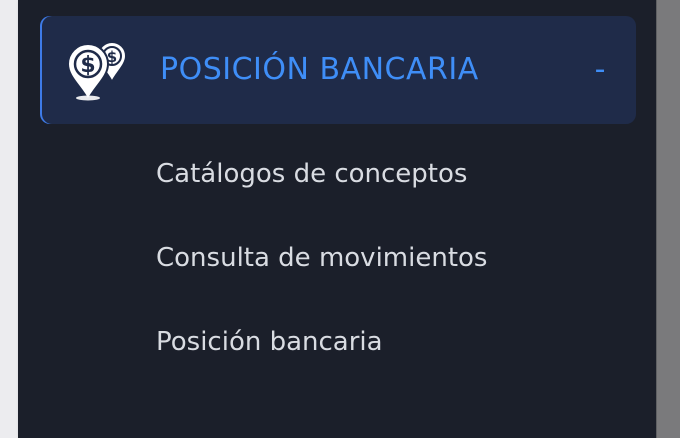 Image resolution: width=680 pixels, height=438 pixels. I want to click on submenu-item-posicion-bancaria: Posición bancaria, so click(269, 342).